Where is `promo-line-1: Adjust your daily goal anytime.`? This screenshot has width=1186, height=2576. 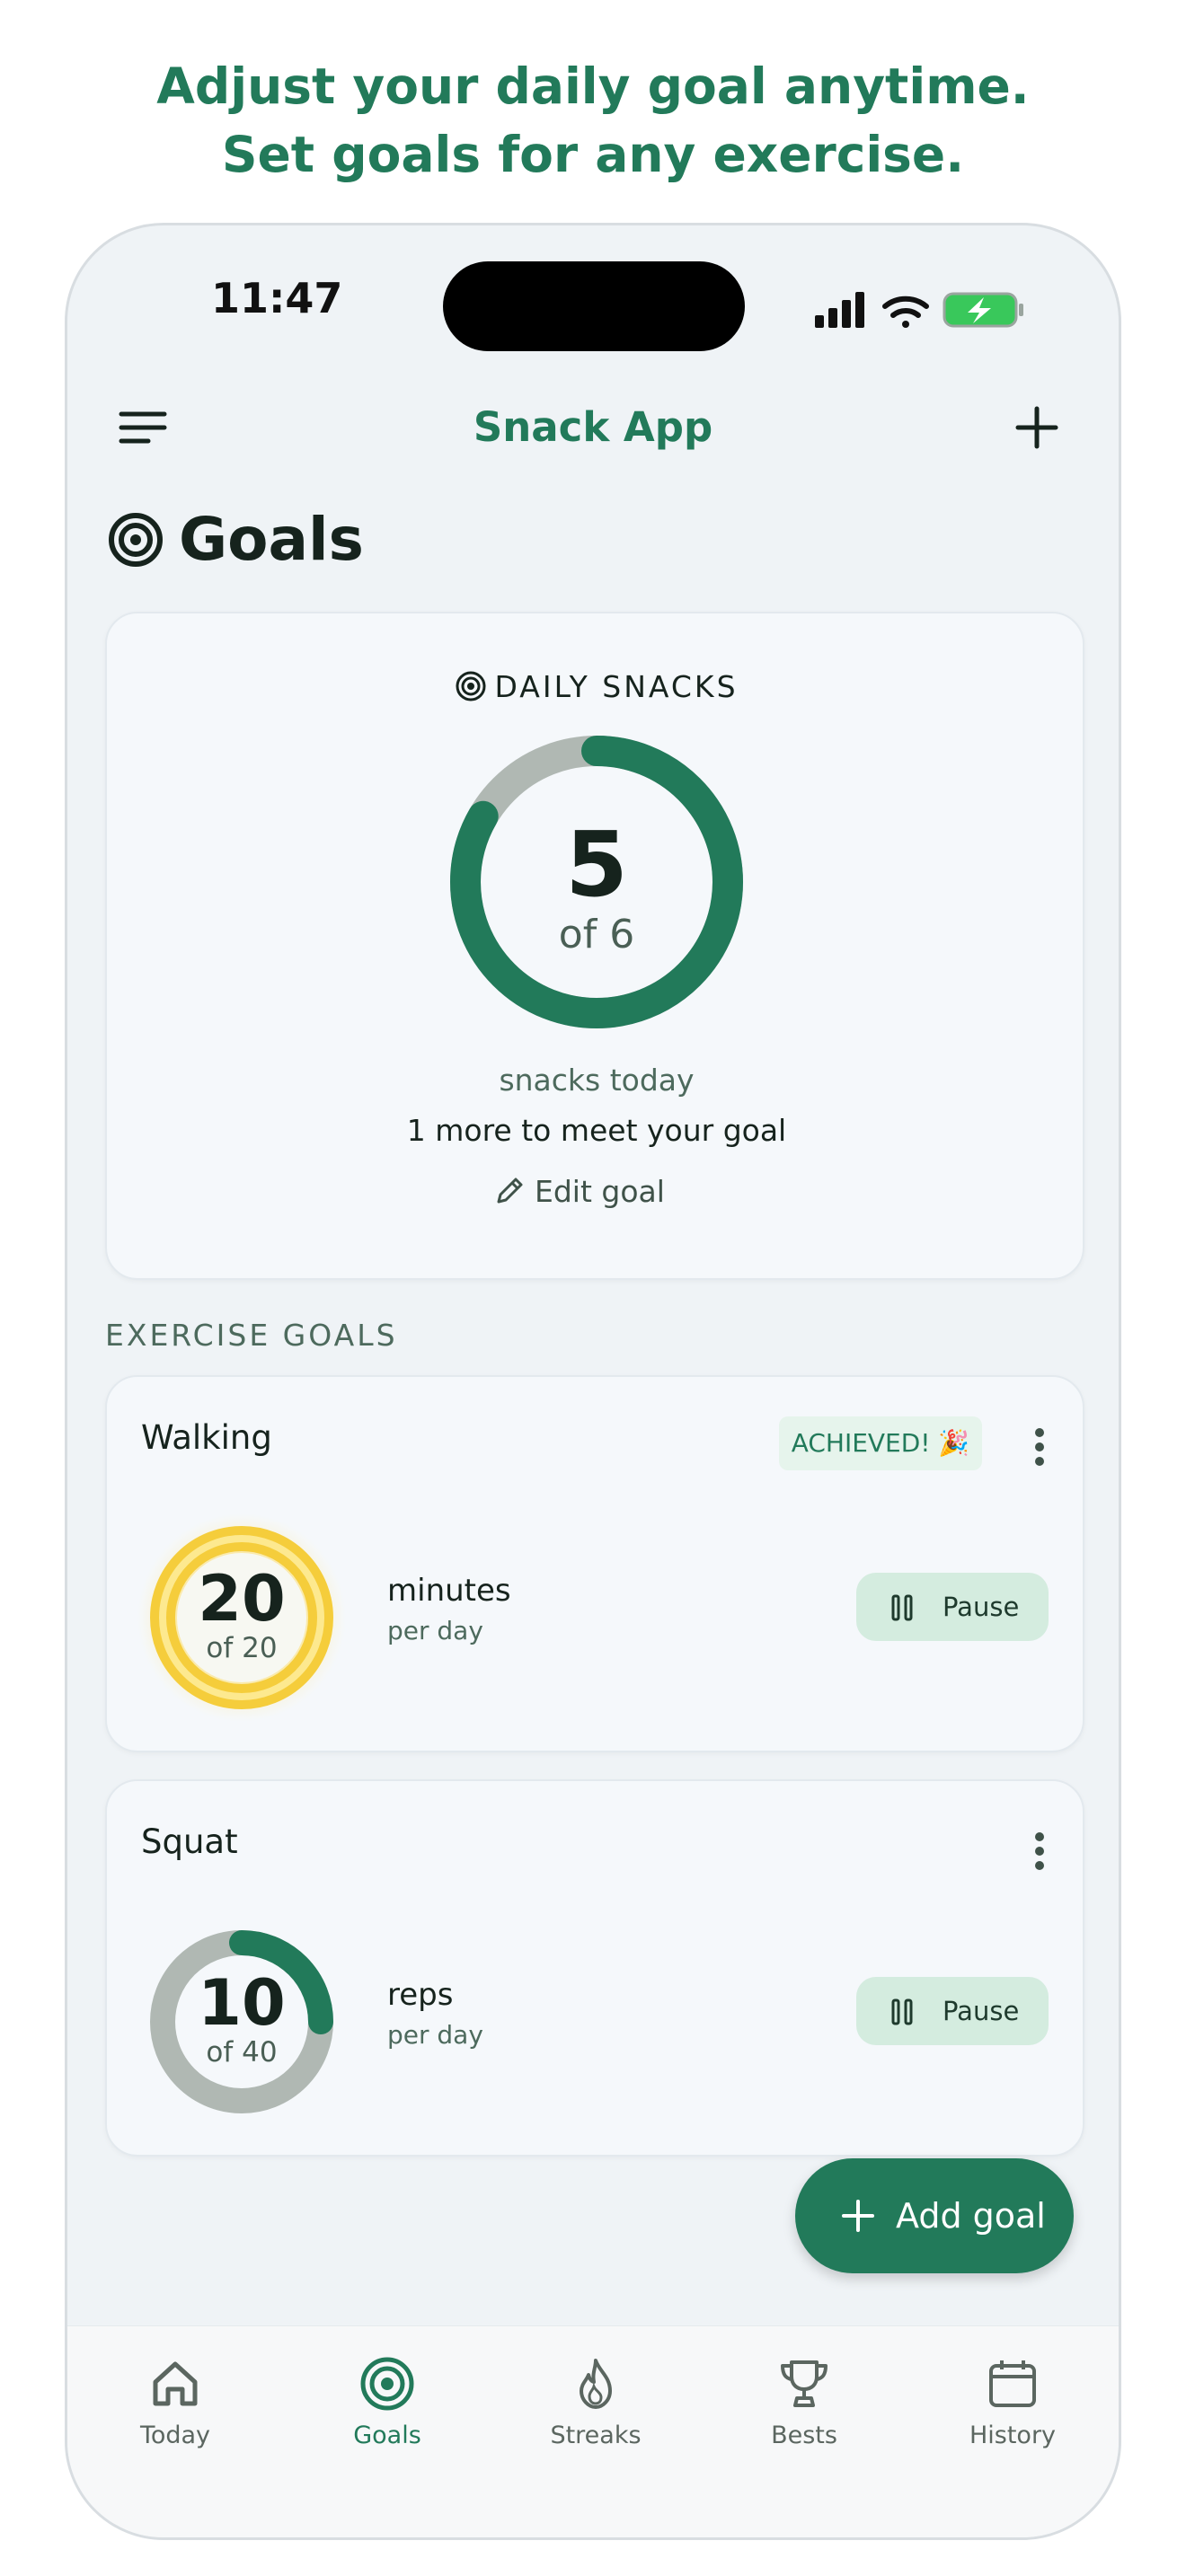 promo-line-1: Adjust your daily goal anytime. is located at coordinates (593, 86).